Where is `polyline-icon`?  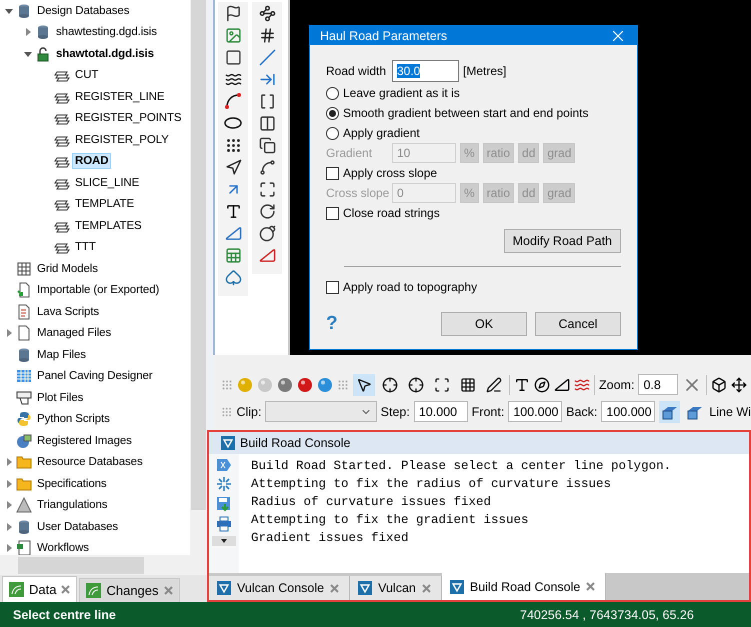
polyline-icon is located at coordinates (267, 13).